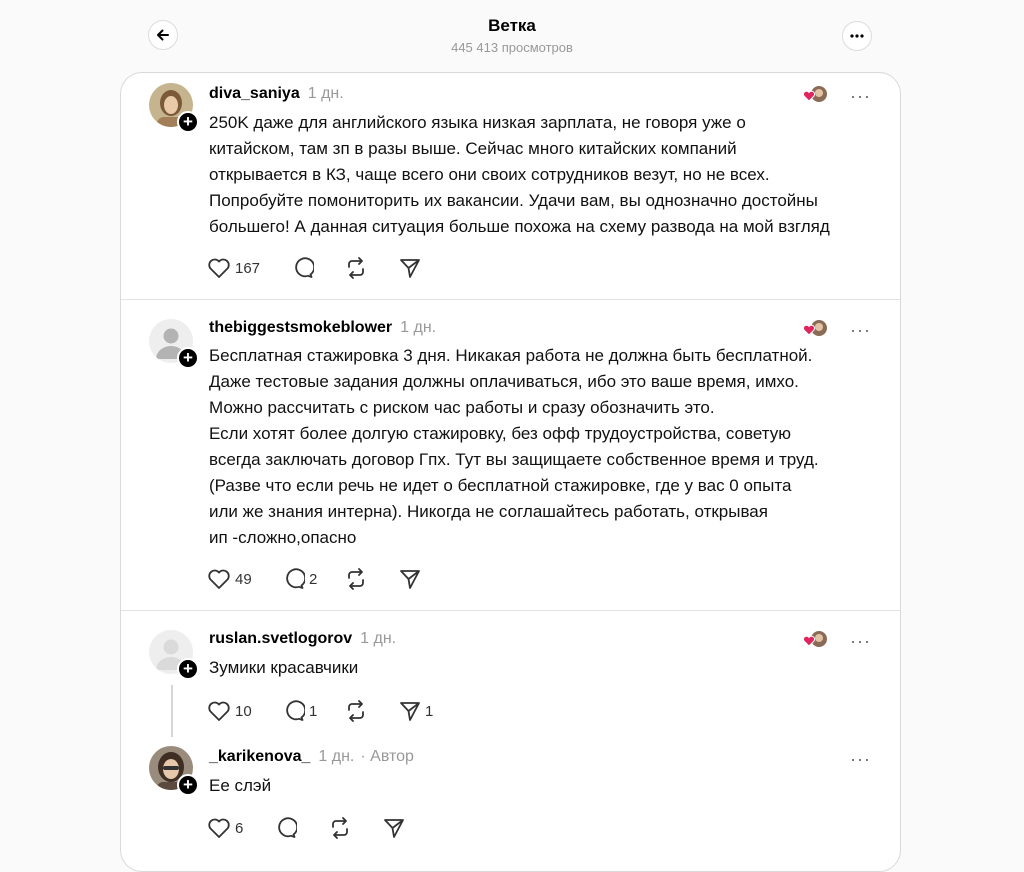 This screenshot has height=872, width=1024. I want to click on more-options-button, so click(857, 36).